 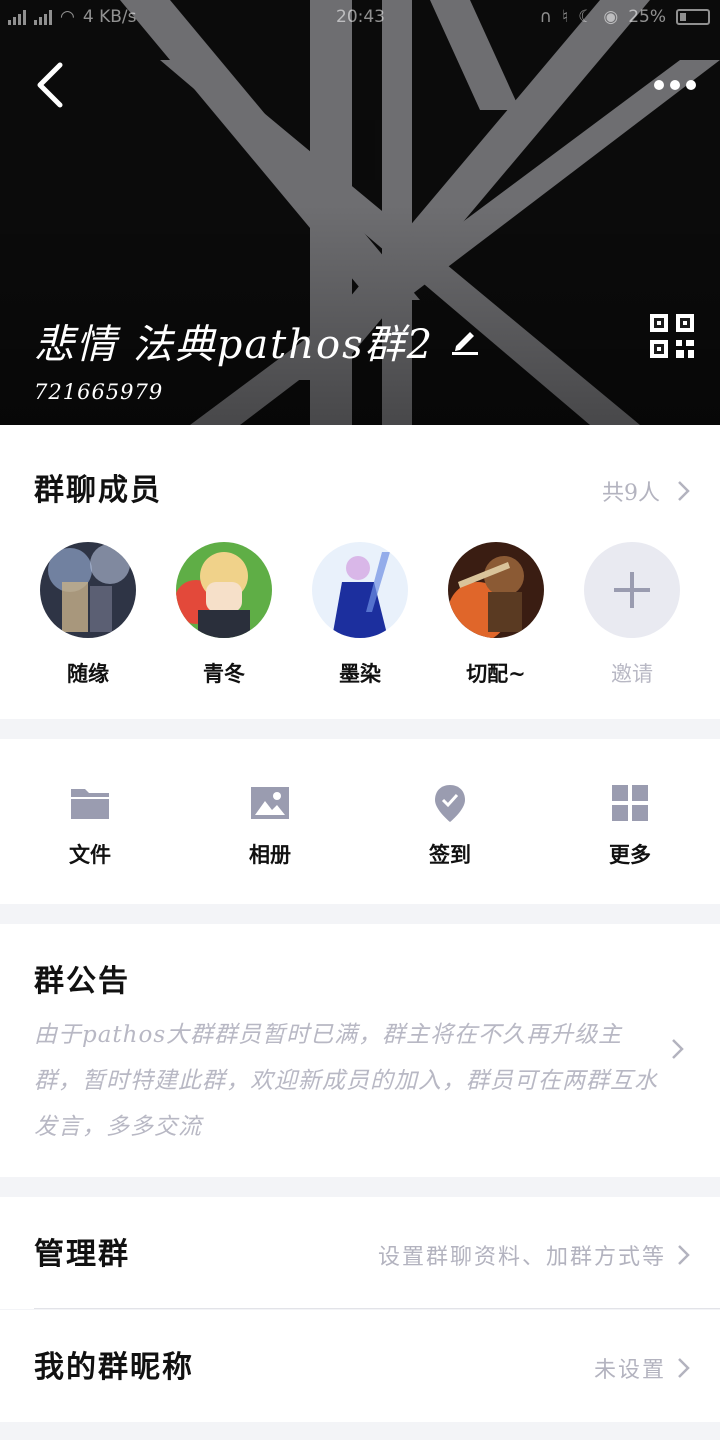 I want to click on more-button, so click(x=675, y=85).